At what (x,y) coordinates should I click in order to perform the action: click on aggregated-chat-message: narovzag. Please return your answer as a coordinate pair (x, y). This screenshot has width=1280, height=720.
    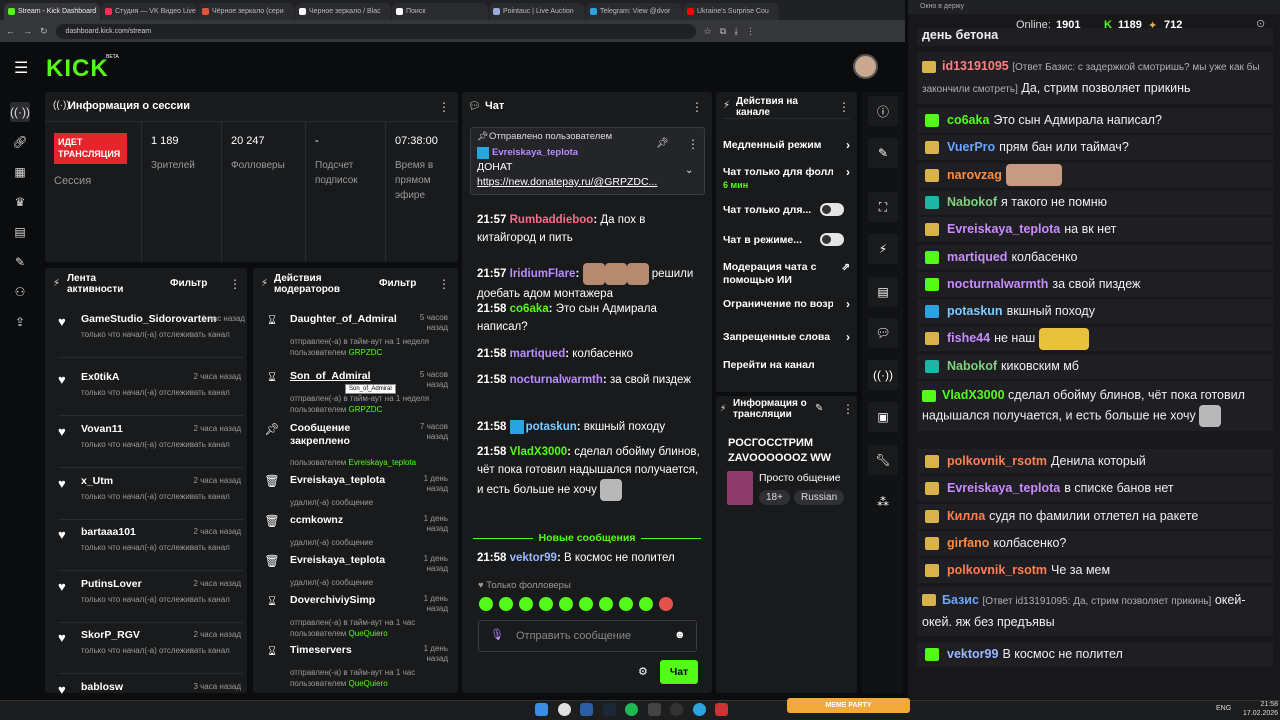
    Looking at the image, I should click on (1095, 175).